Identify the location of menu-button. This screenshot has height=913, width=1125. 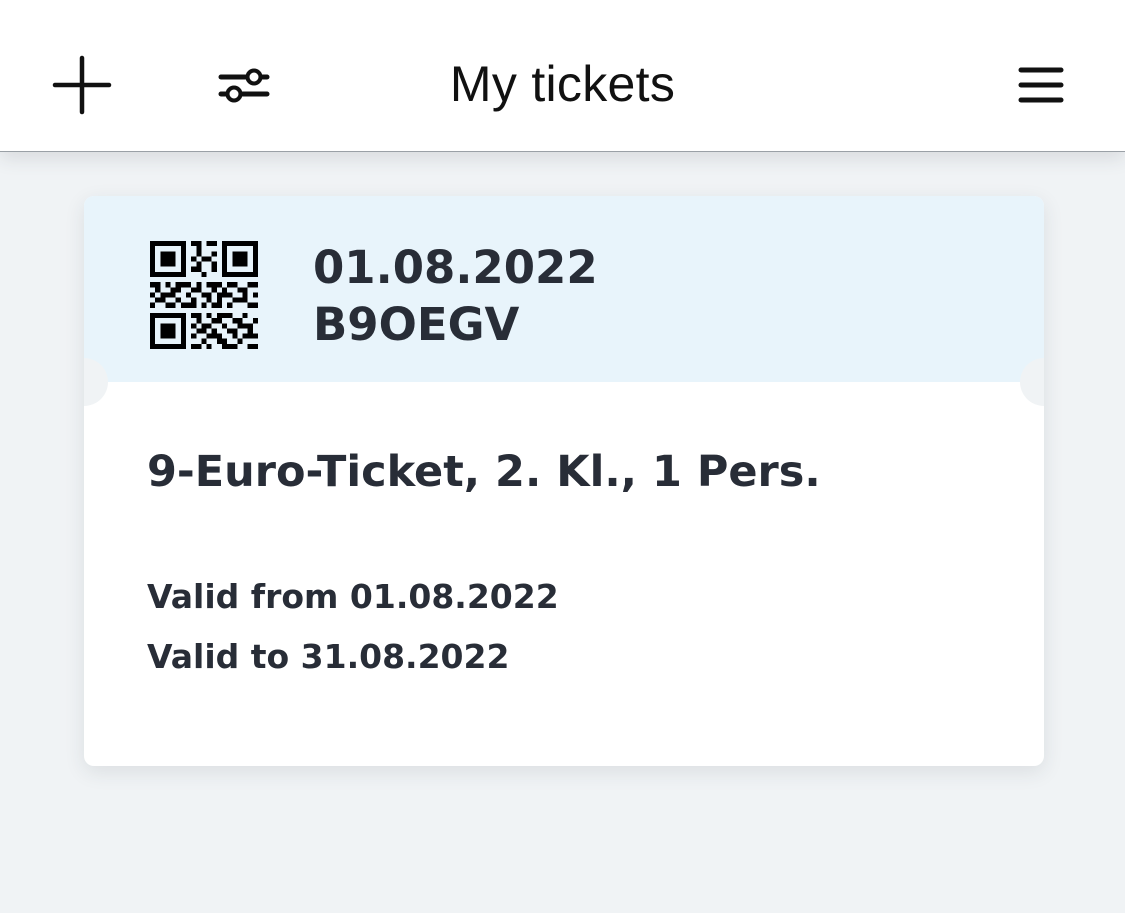
(1041, 85).